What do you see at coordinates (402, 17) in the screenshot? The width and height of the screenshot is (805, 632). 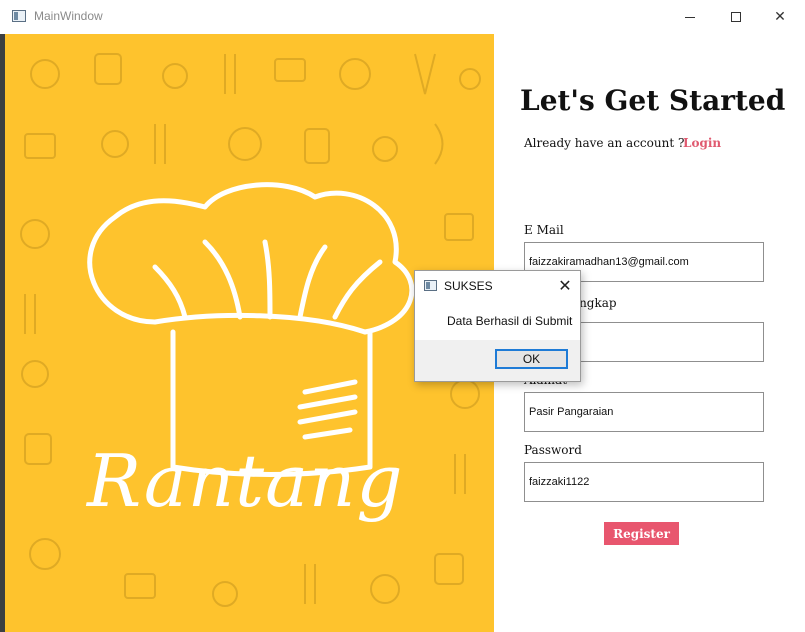 I see `title-bar: MainWindow ✕` at bounding box center [402, 17].